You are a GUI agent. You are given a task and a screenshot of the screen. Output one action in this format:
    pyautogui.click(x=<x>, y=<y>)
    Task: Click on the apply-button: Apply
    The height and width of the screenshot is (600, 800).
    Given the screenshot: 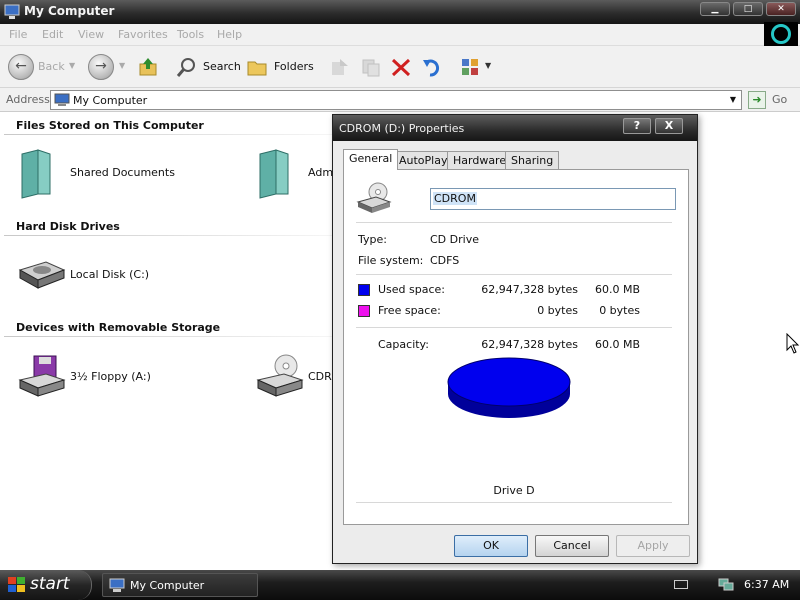 What is the action you would take?
    pyautogui.click(x=653, y=546)
    